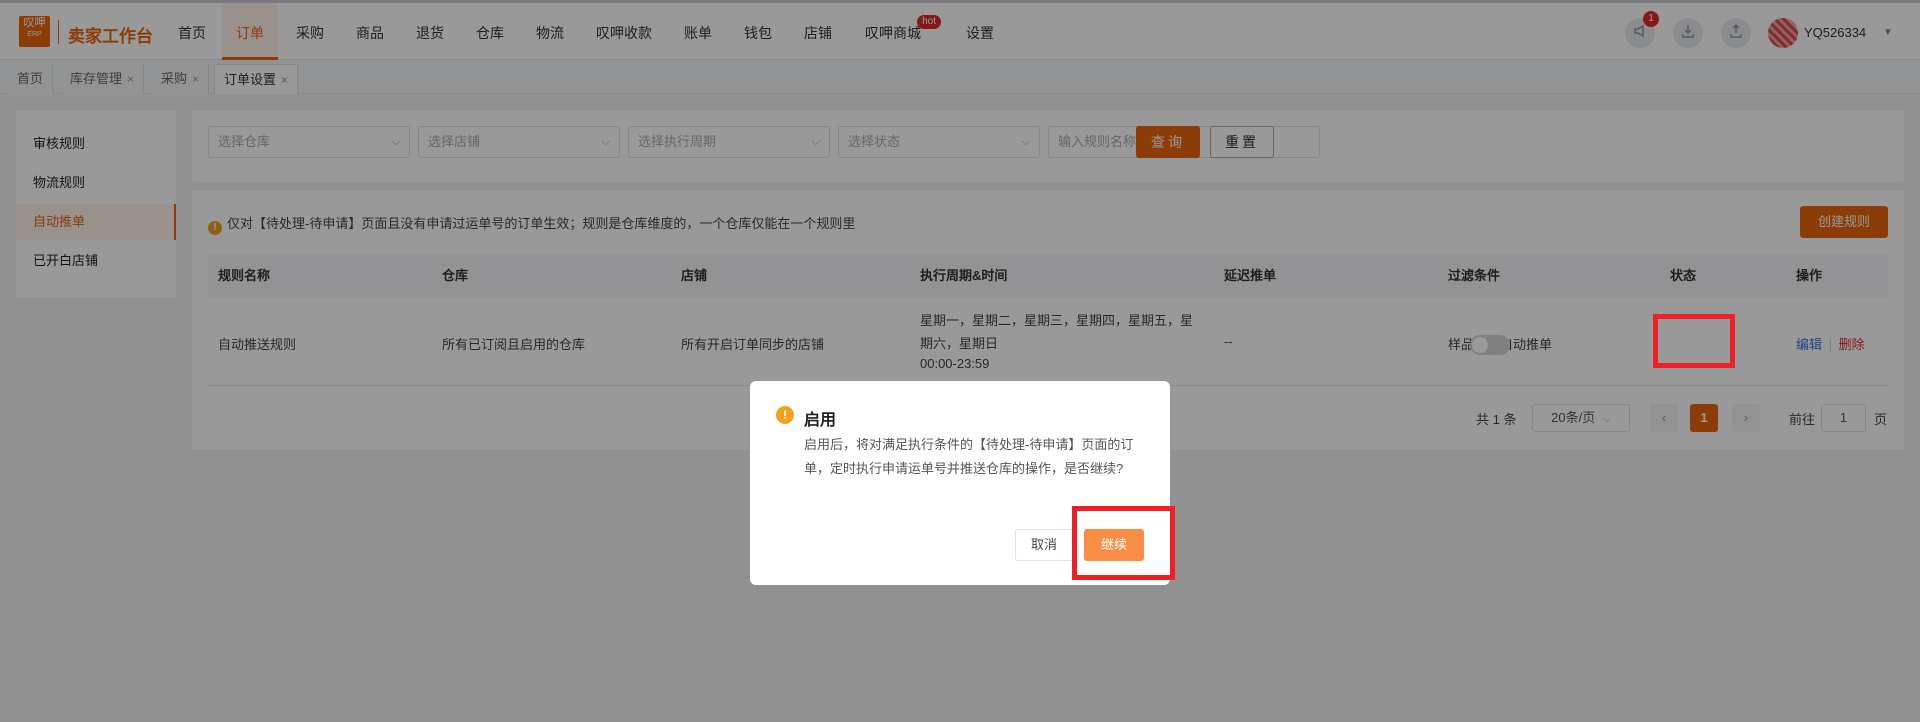 The height and width of the screenshot is (722, 1920). Describe the element at coordinates (1694, 341) in the screenshot. I see `highlight-toggle-box` at that location.